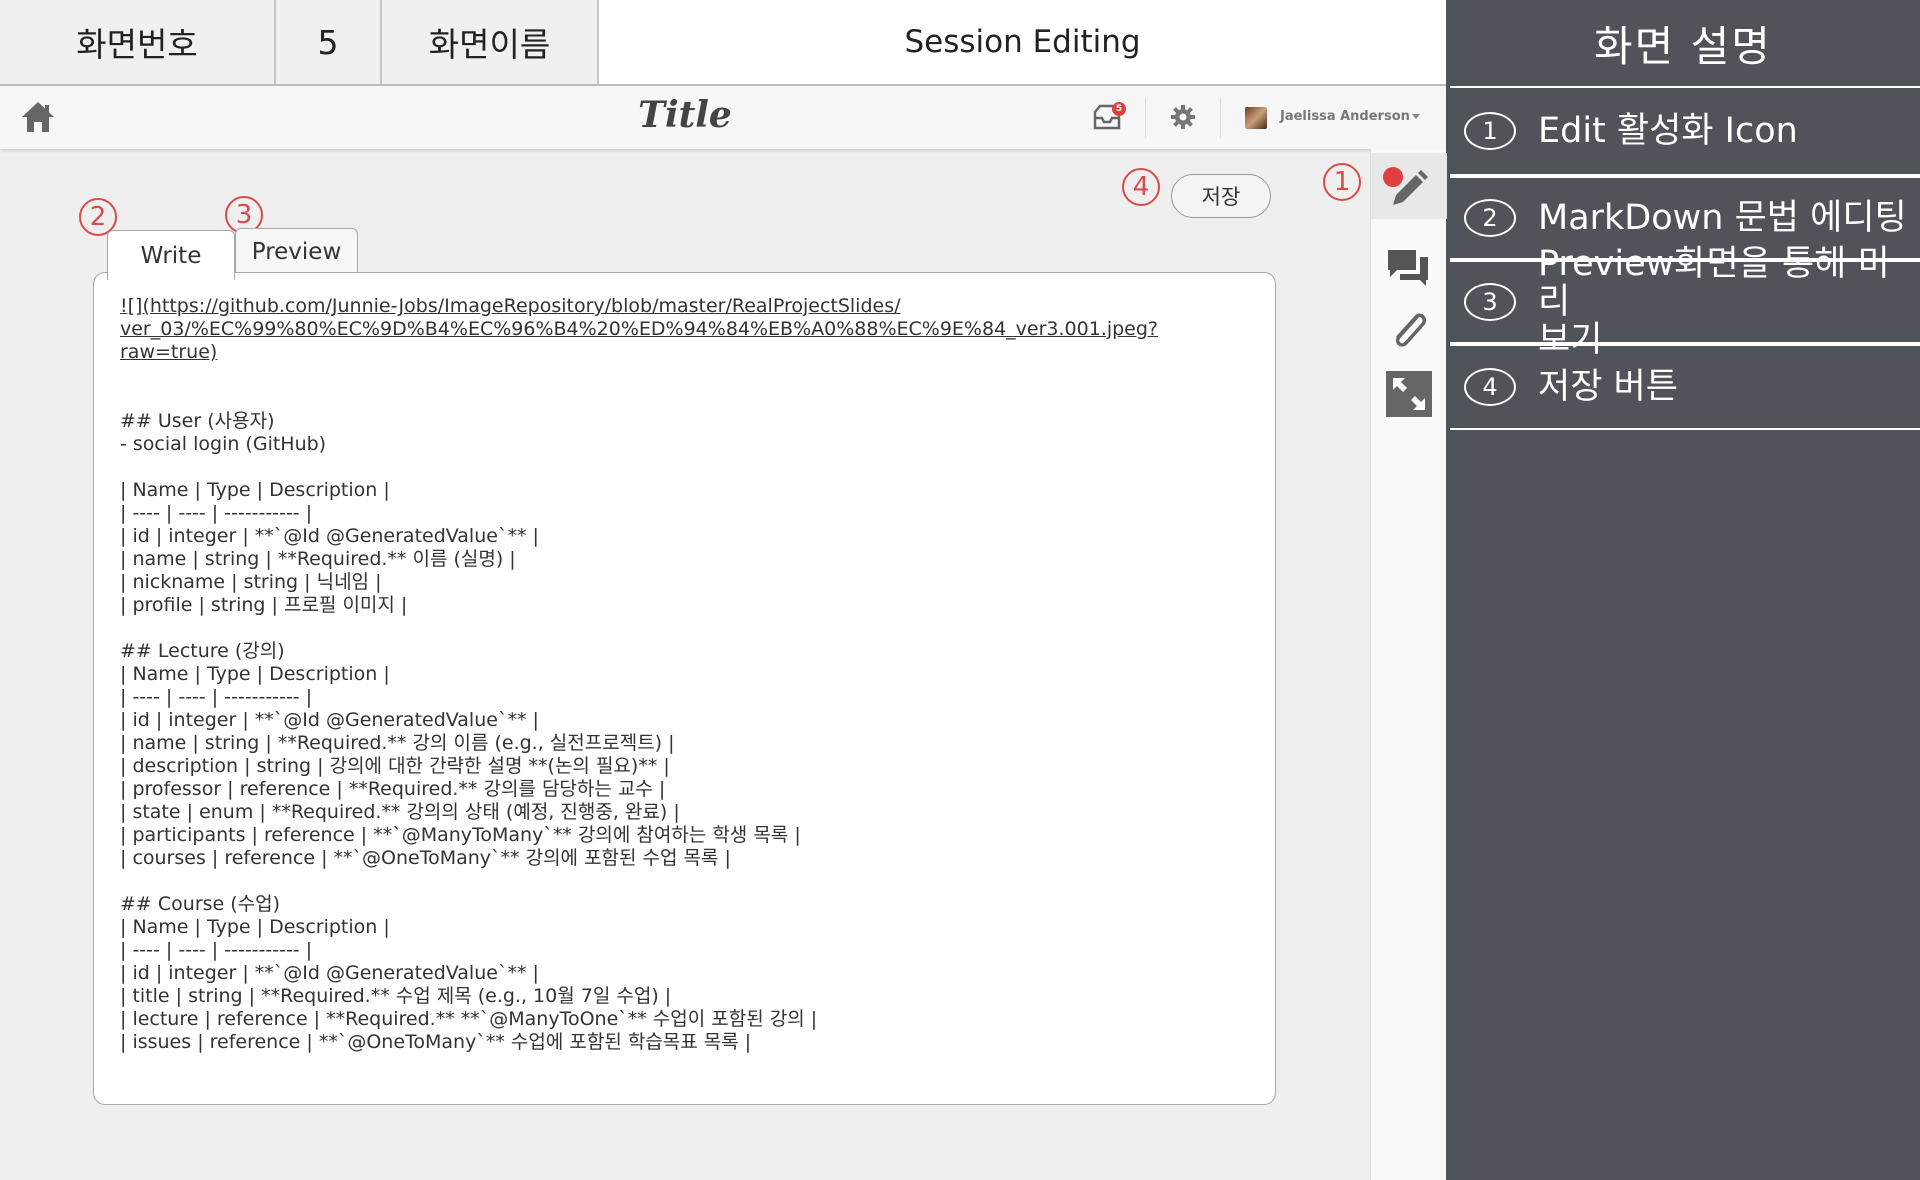 This screenshot has width=1920, height=1180. Describe the element at coordinates (223, 444) in the screenshot. I see `editor-line: - social login (GitHub)` at that location.